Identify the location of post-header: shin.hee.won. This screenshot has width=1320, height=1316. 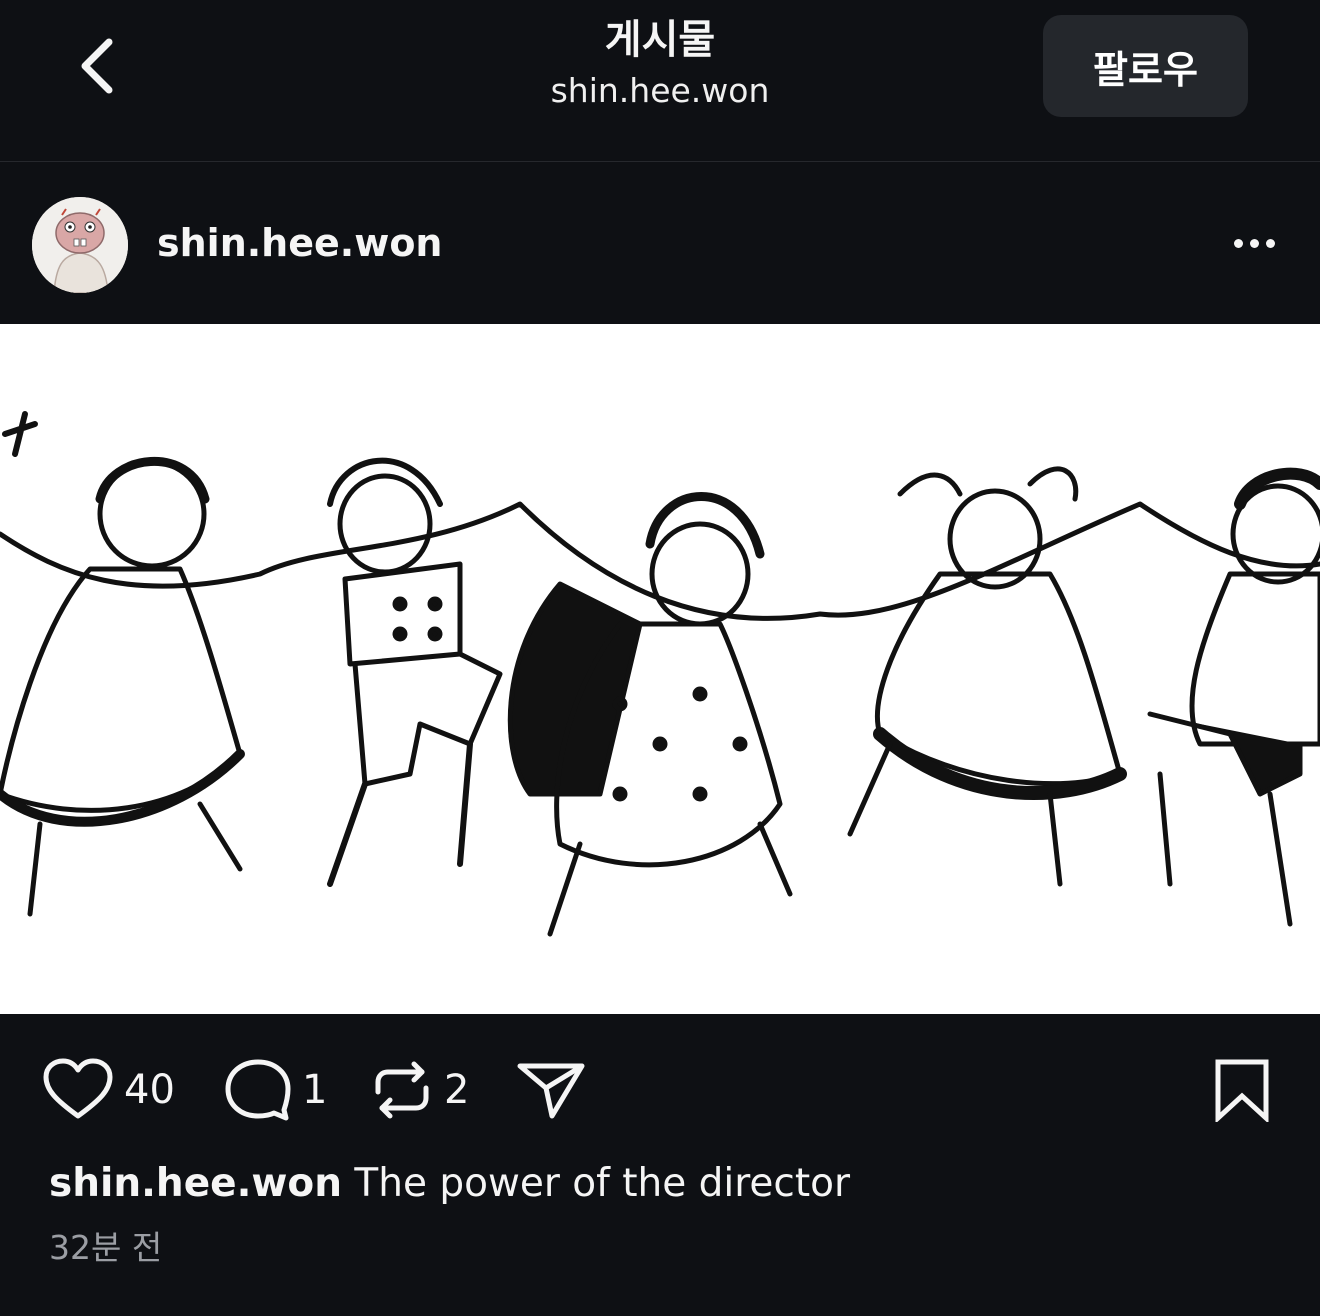
(660, 243).